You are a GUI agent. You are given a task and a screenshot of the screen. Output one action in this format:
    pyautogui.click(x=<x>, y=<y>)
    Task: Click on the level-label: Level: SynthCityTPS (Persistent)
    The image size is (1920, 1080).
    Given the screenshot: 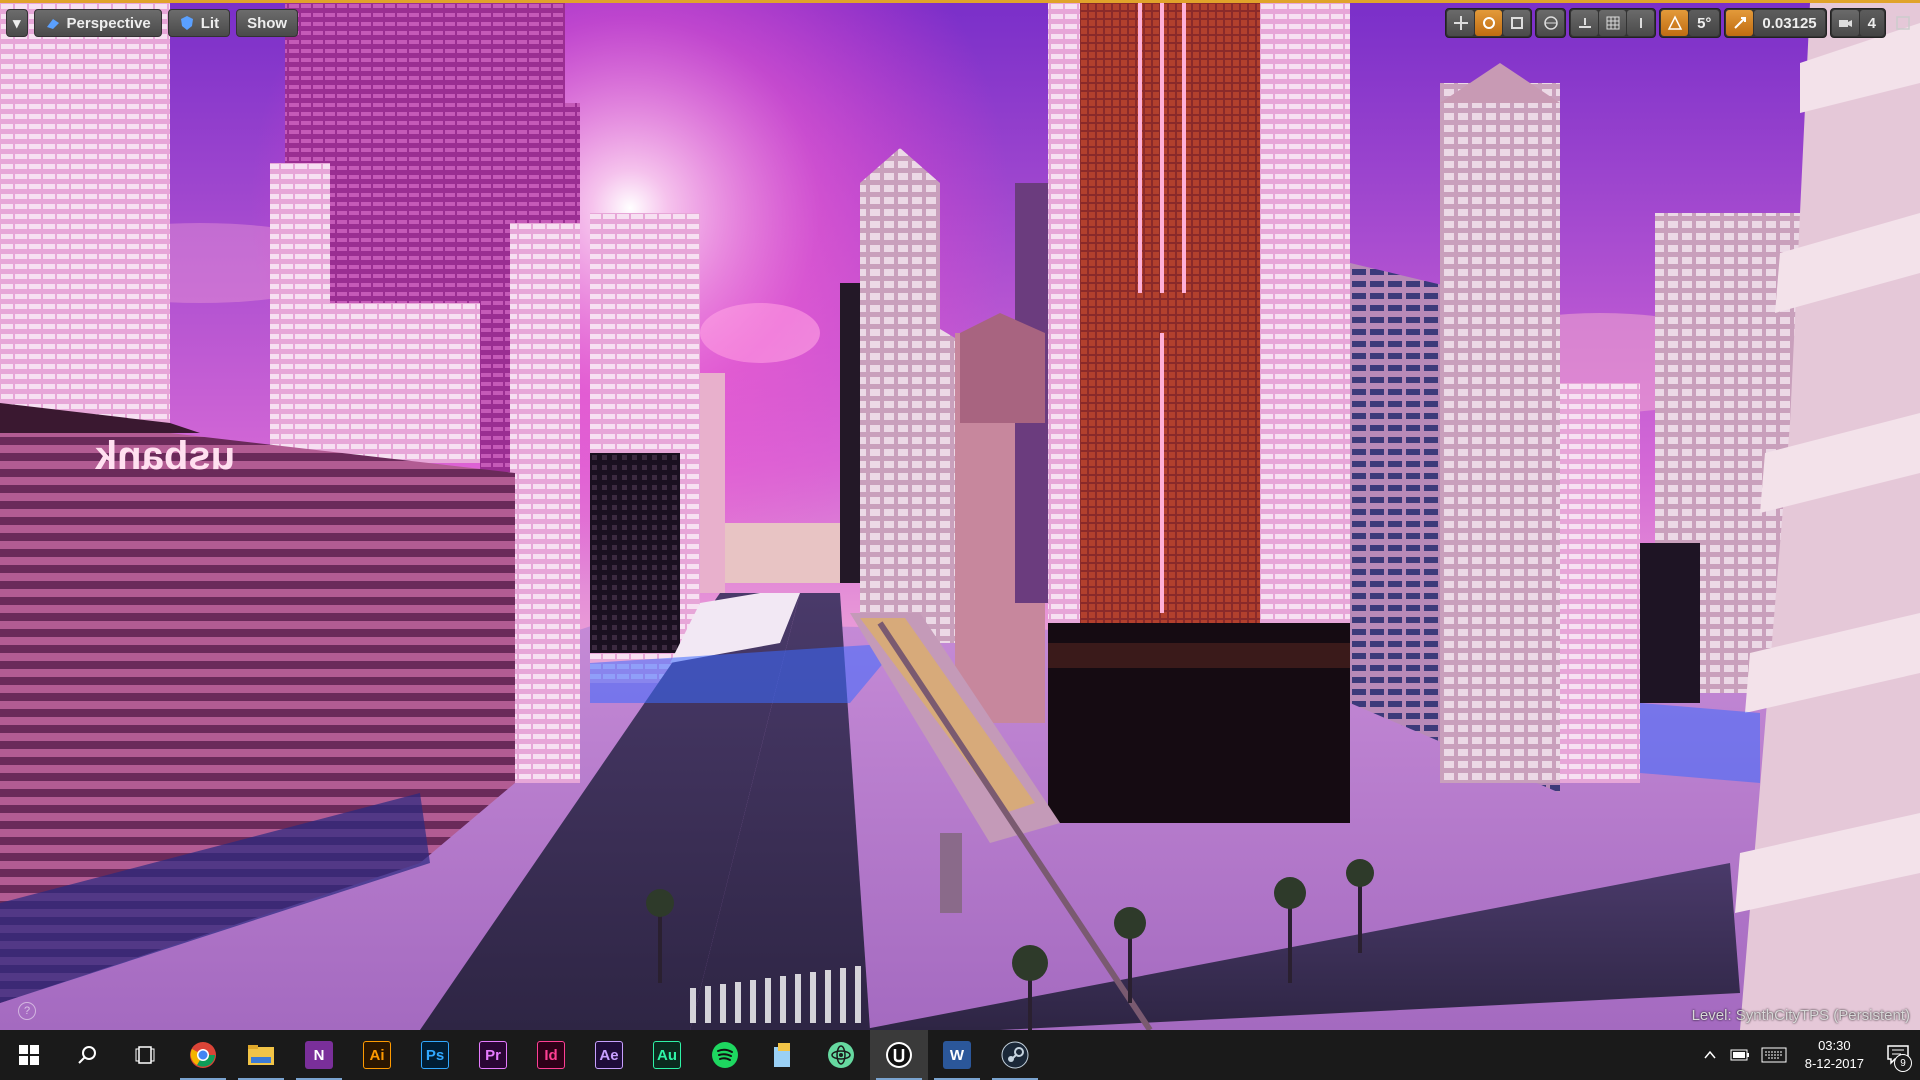 What is the action you would take?
    pyautogui.click(x=1801, y=1015)
    